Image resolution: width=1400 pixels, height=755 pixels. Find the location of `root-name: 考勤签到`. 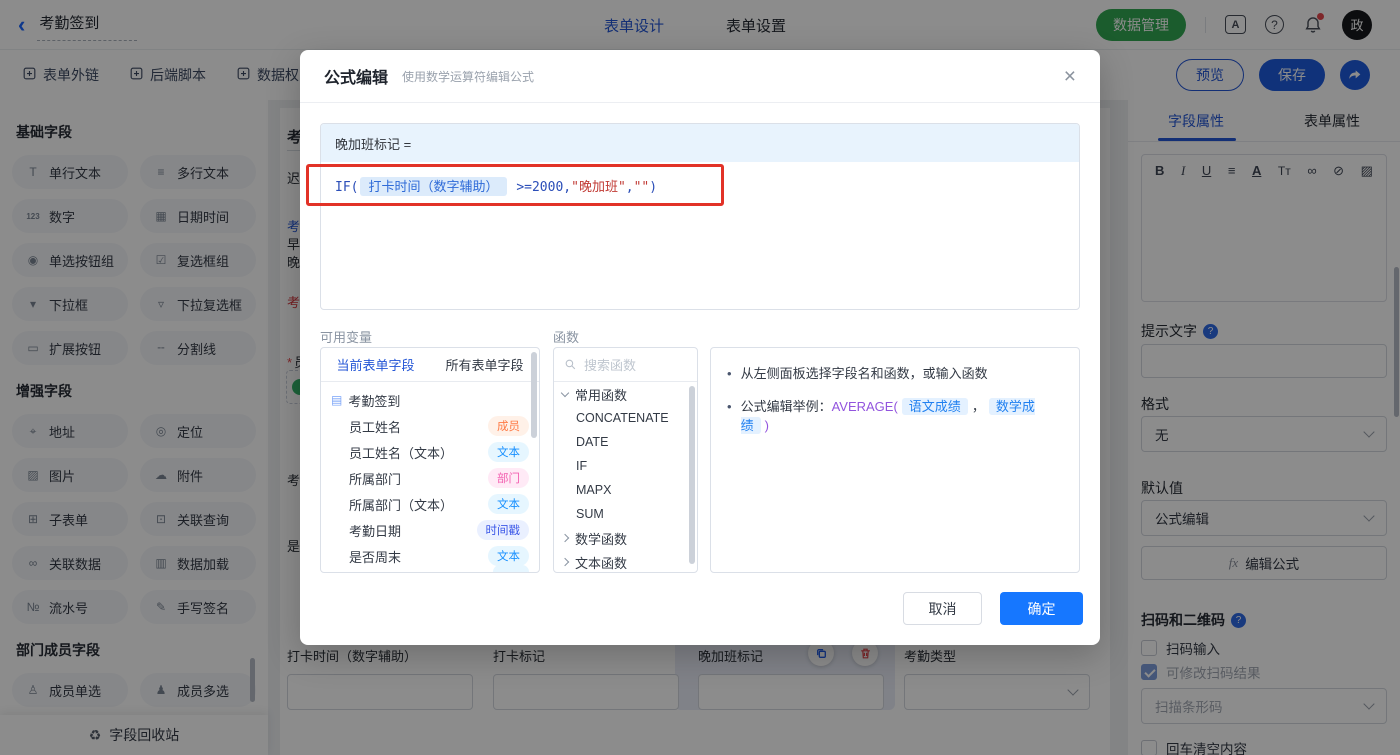

root-name: 考勤签到 is located at coordinates (374, 401).